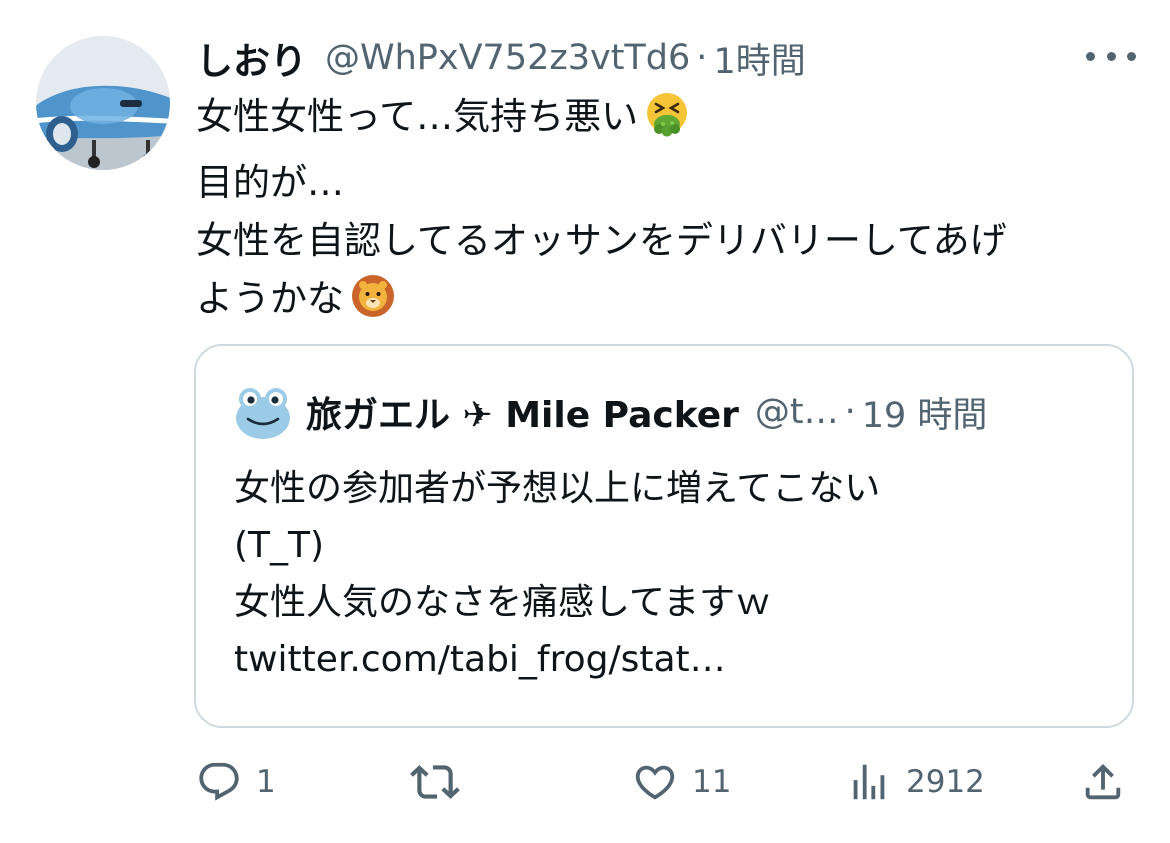 This screenshot has width=1170, height=843. I want to click on share-icon, so click(1103, 781).